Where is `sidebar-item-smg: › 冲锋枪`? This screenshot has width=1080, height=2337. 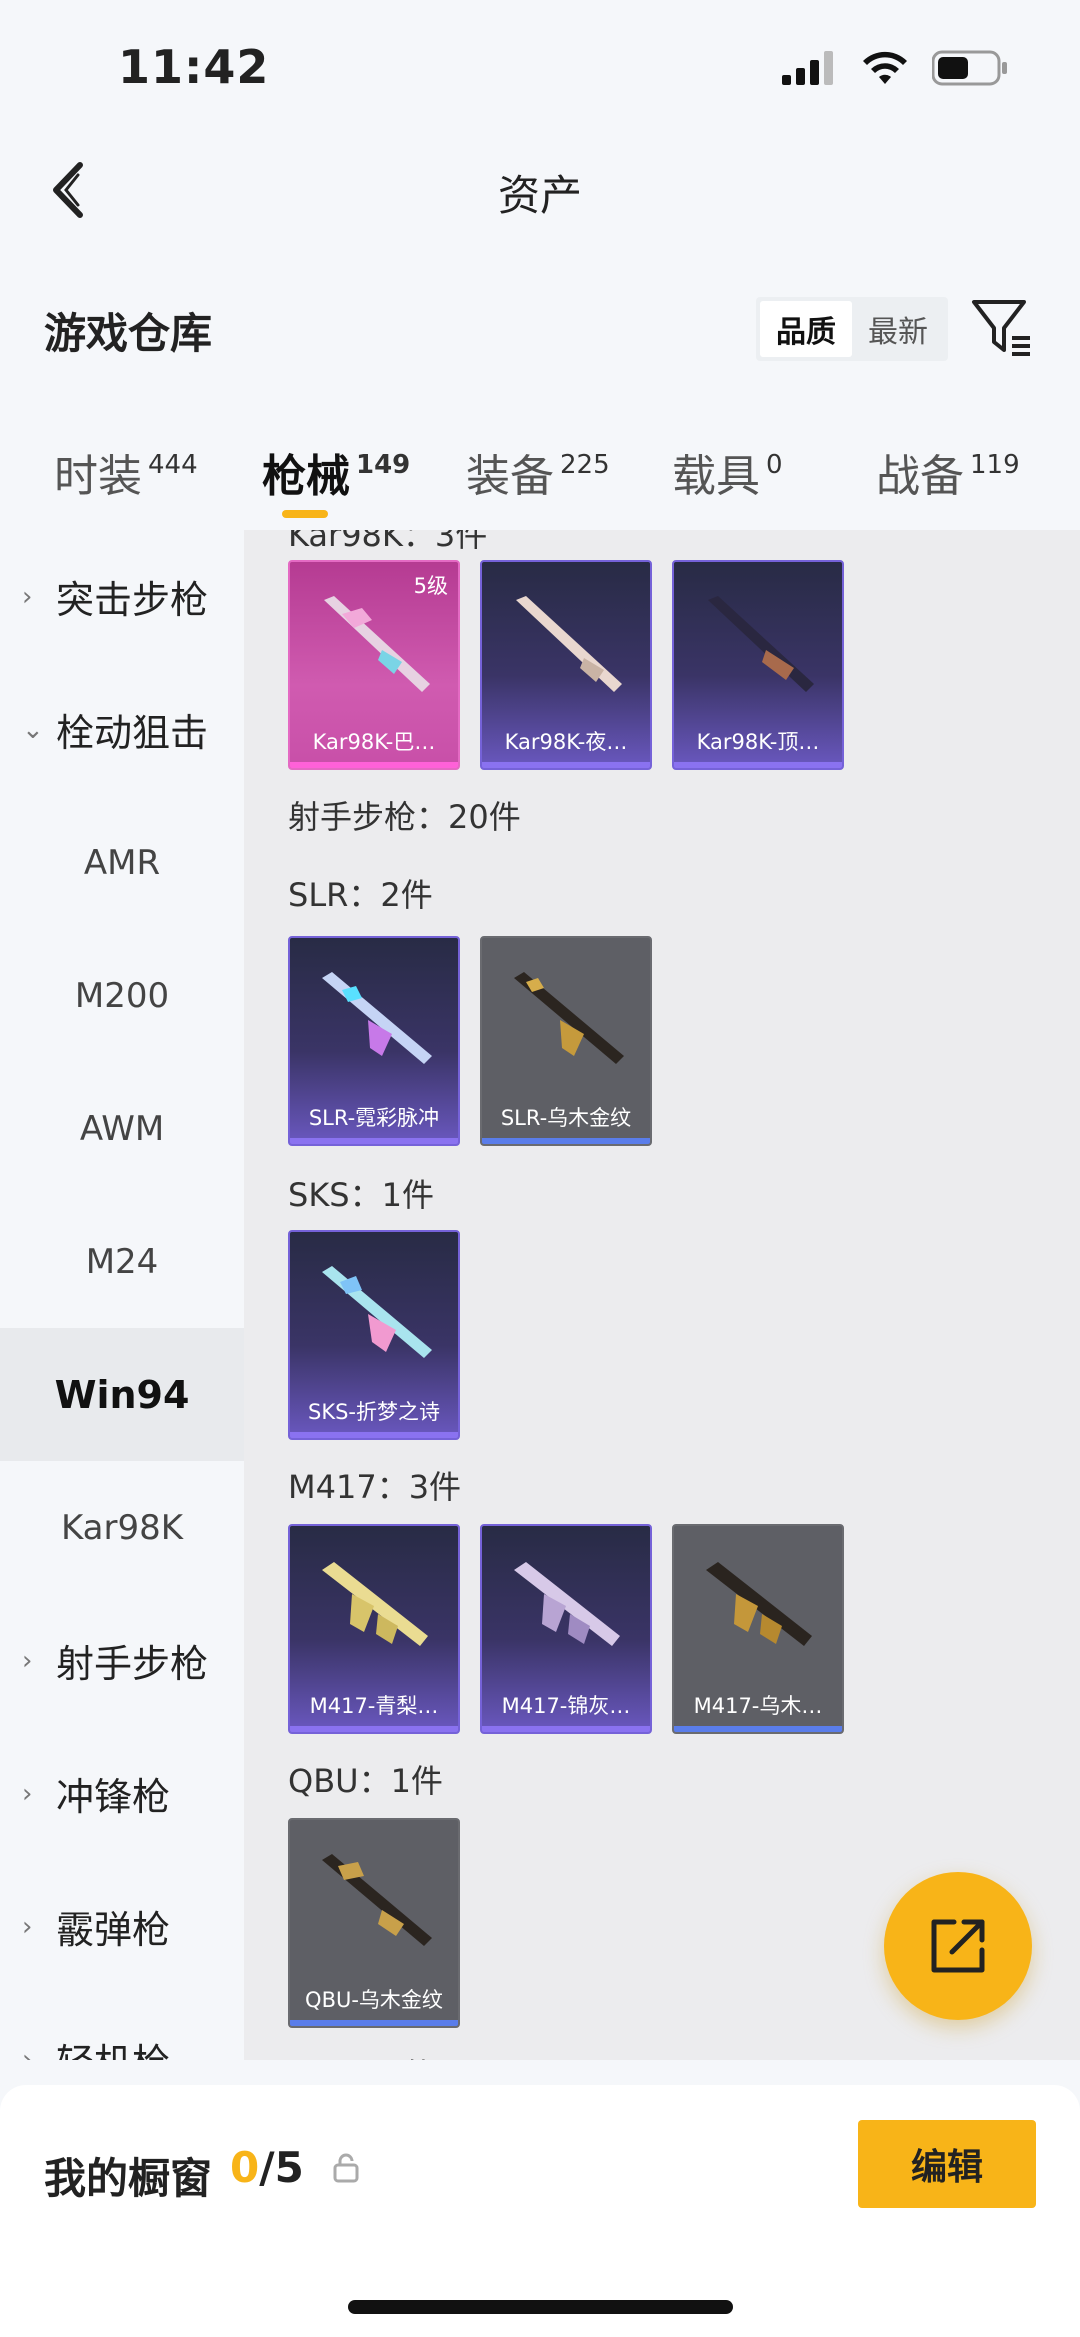
sidebar-item-smg: › 冲锋枪 is located at coordinates (122, 1793).